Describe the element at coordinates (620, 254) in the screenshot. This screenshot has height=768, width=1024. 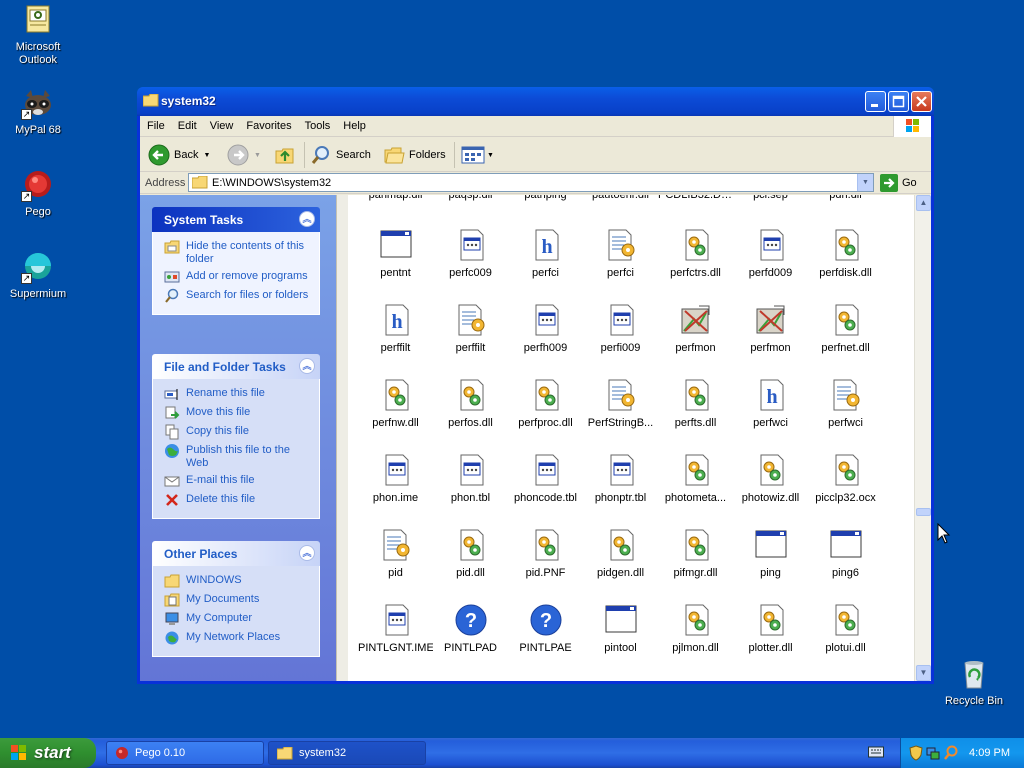
I see `file-item: perfci` at that location.